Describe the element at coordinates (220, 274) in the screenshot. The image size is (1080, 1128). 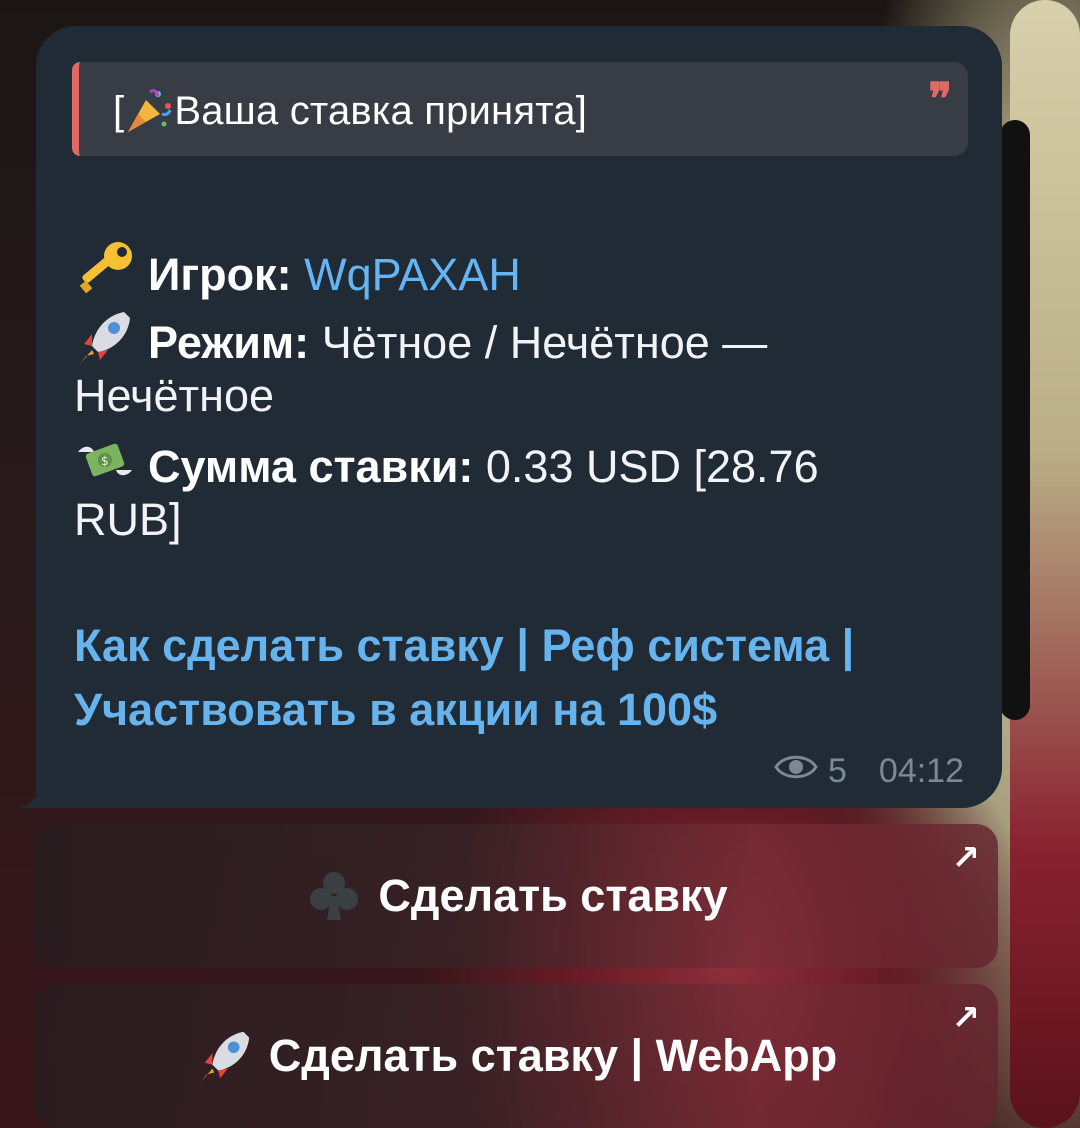
I see `player-label: Игрок:` at that location.